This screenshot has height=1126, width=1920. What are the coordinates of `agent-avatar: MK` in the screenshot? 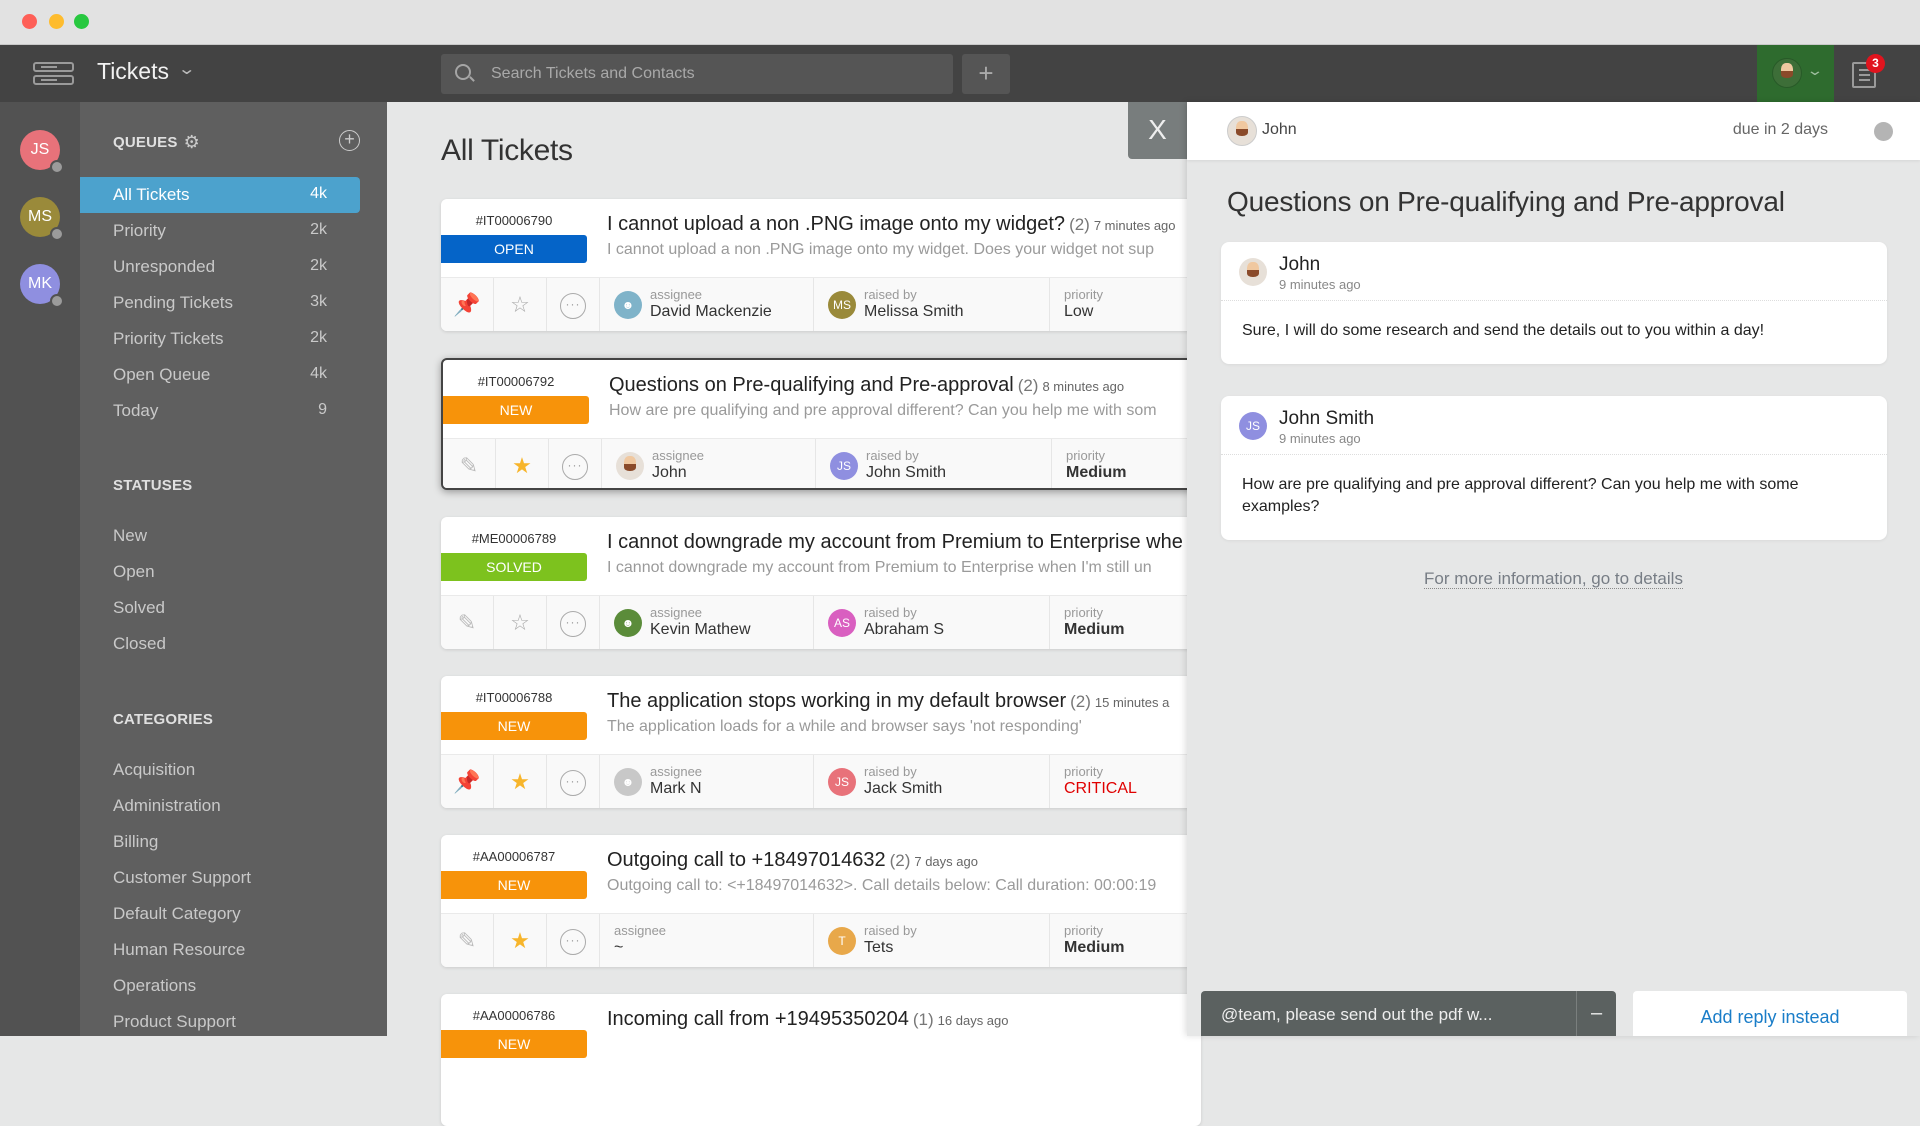 It's located at (42, 286).